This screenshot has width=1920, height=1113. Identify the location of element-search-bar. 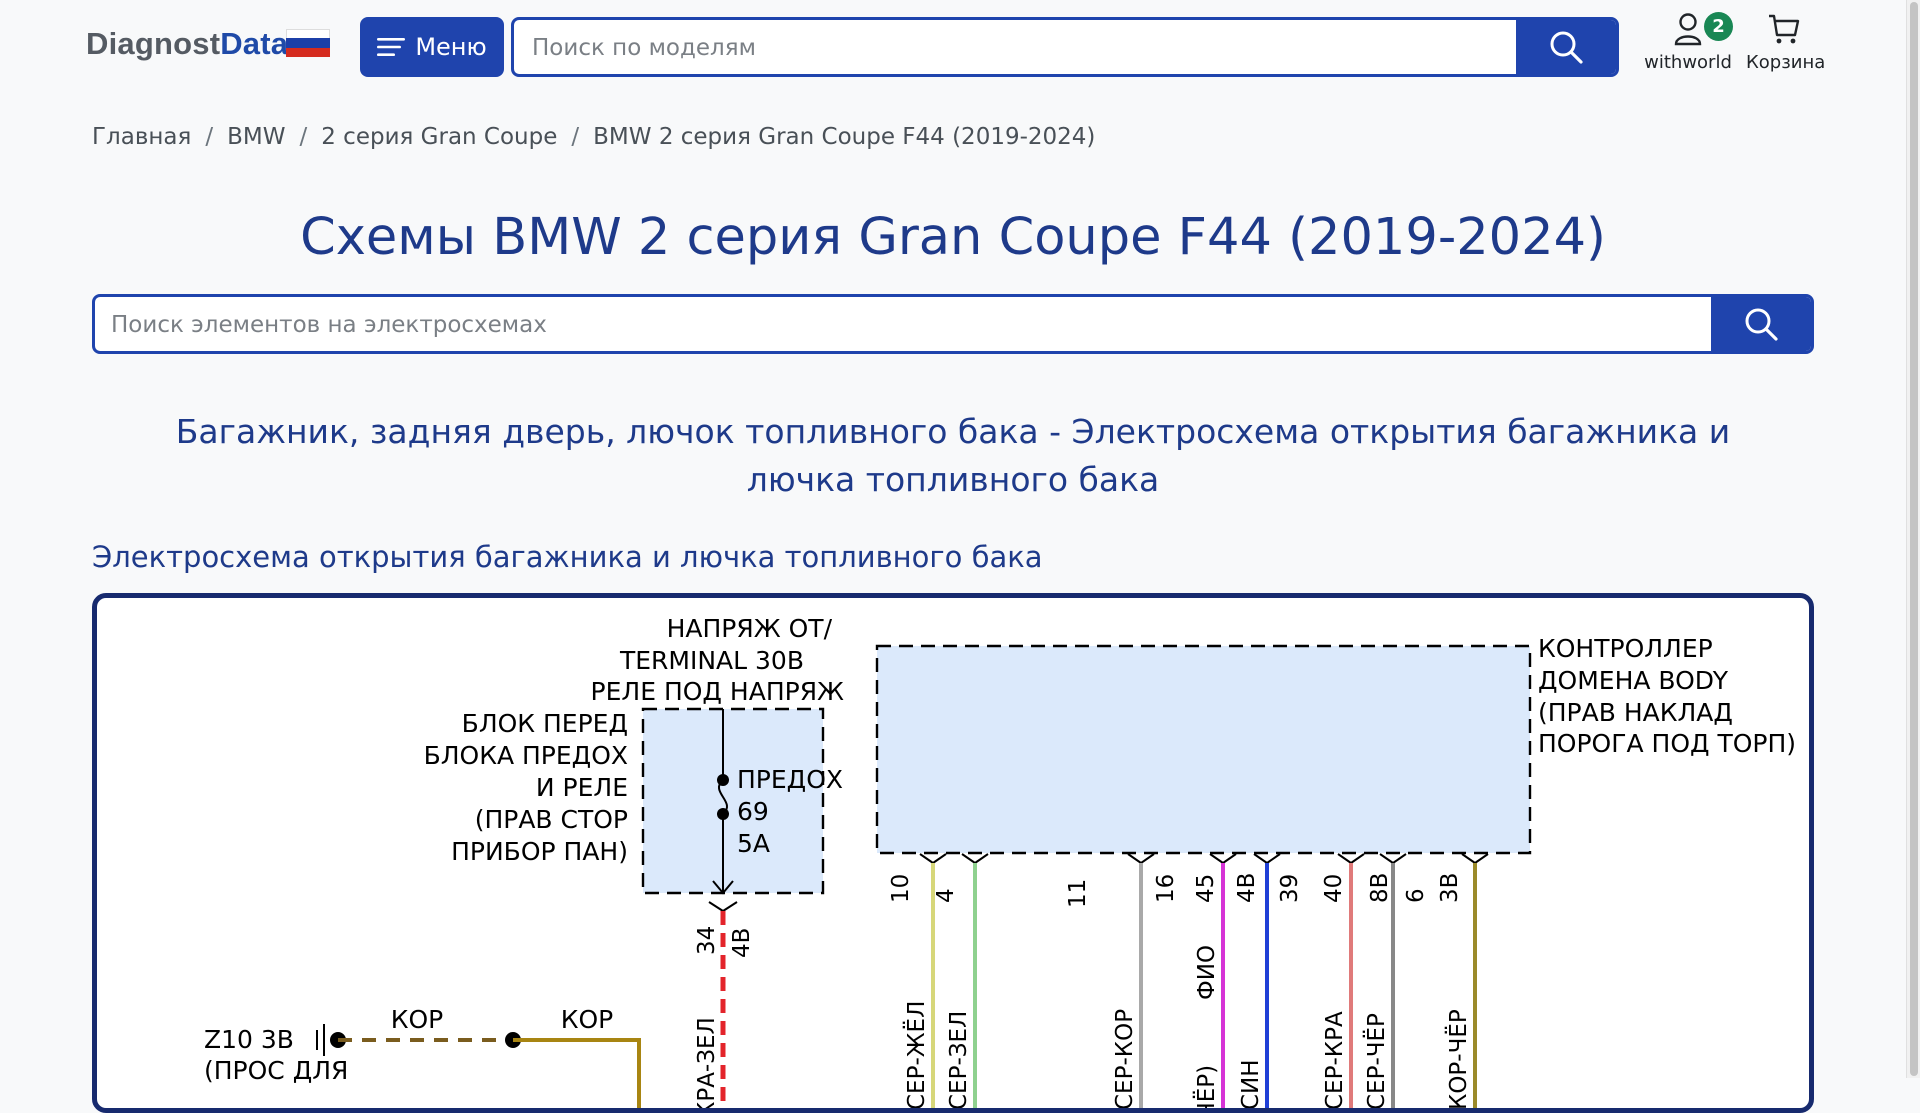
(953, 324).